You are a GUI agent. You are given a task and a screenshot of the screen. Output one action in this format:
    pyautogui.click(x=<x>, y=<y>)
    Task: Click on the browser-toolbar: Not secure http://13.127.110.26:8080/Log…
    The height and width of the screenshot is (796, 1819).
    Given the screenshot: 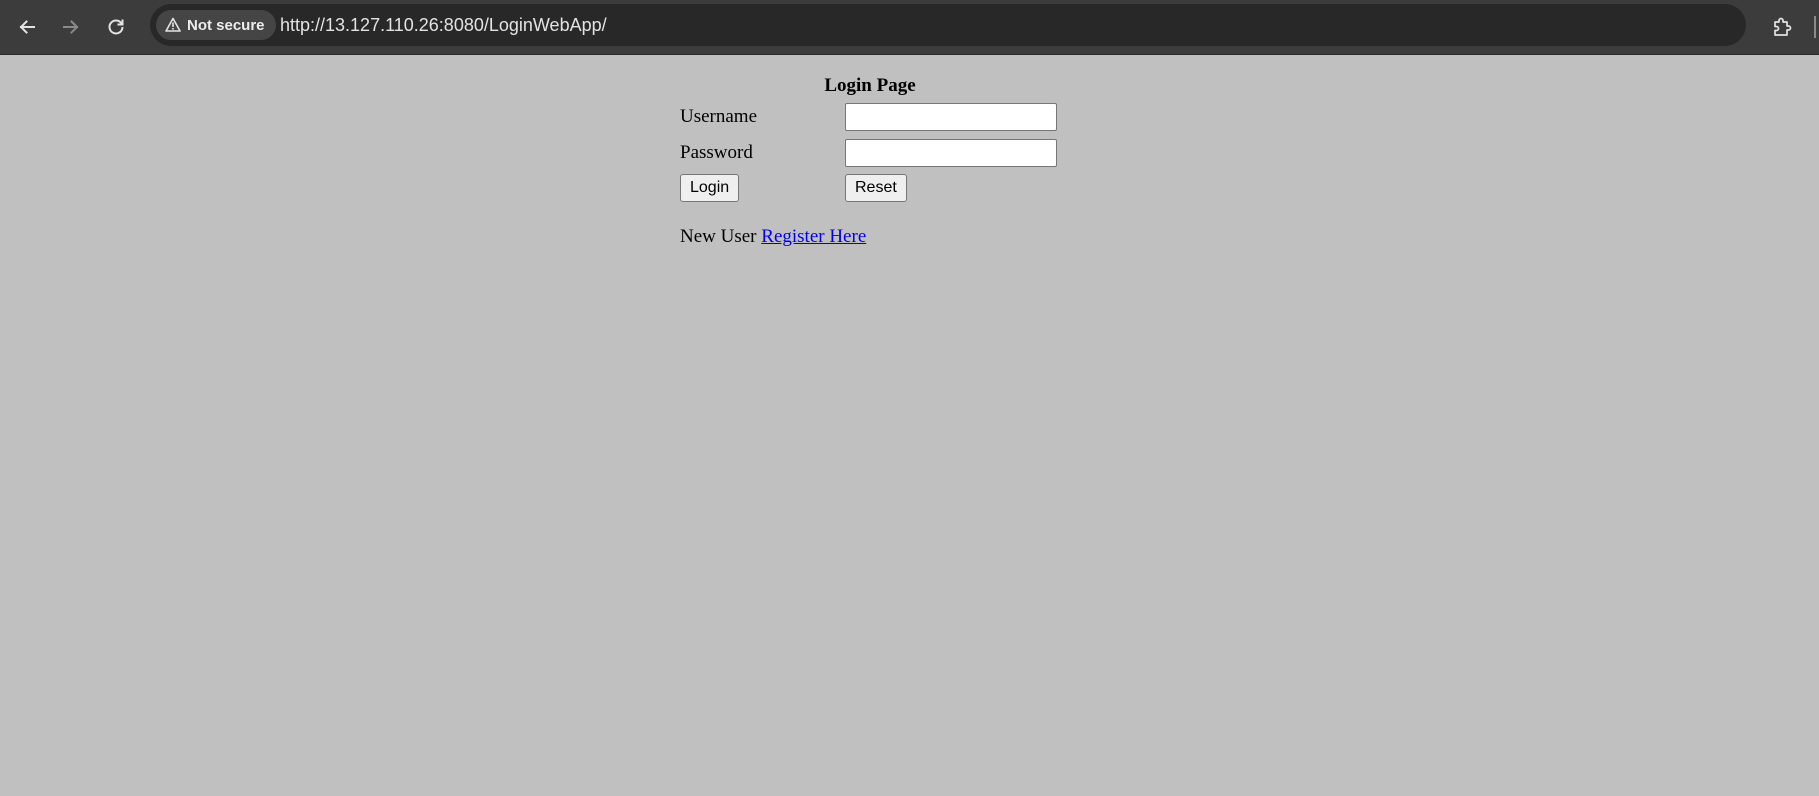 What is the action you would take?
    pyautogui.click(x=909, y=27)
    